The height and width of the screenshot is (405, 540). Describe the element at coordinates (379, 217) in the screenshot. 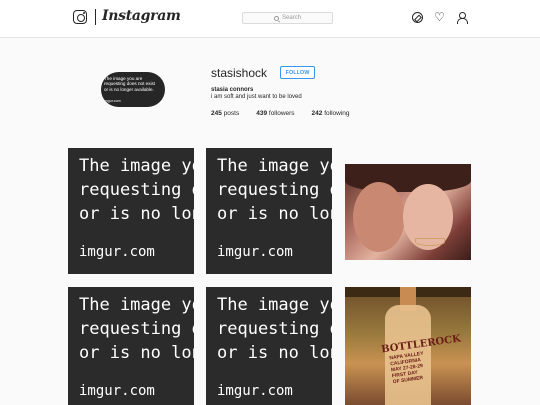

I see `photo-face` at that location.